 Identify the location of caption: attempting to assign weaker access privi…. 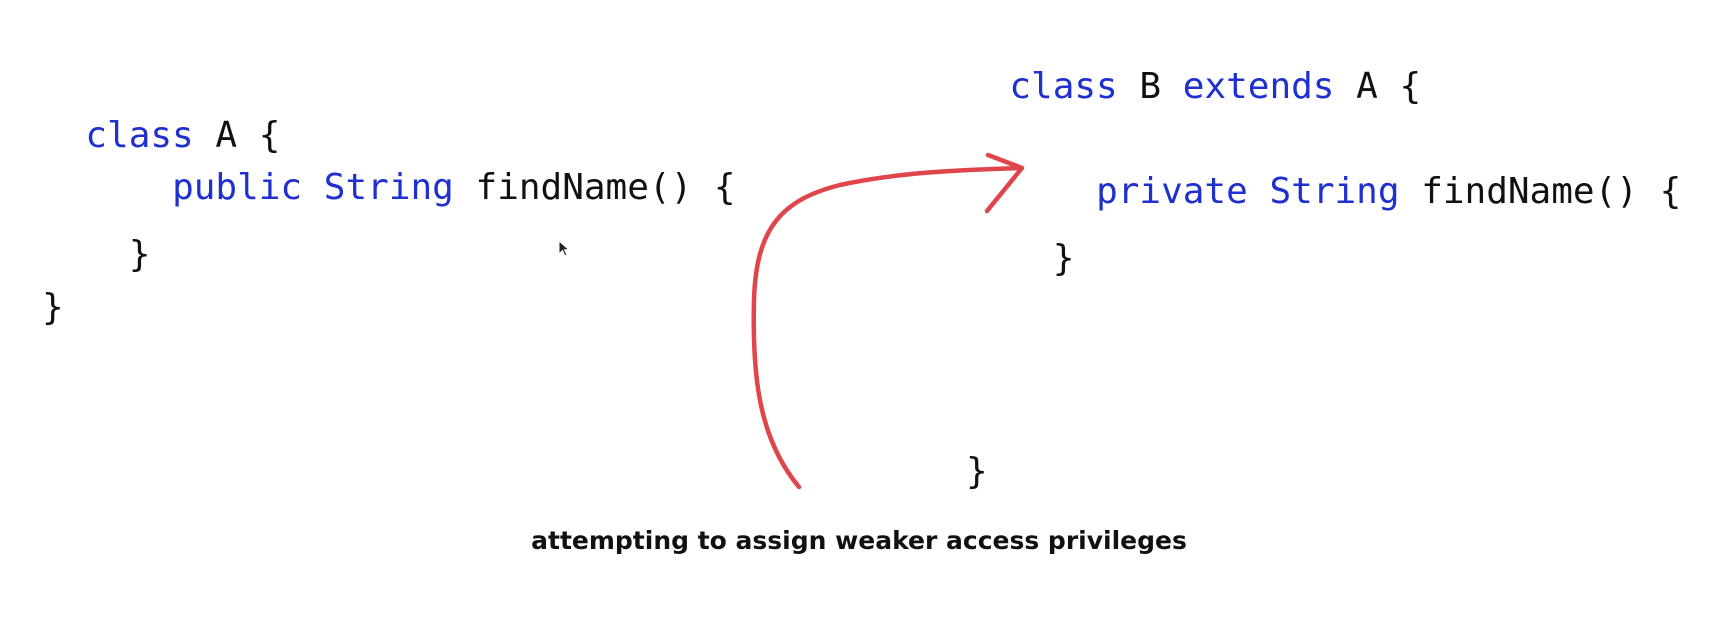
(859, 540).